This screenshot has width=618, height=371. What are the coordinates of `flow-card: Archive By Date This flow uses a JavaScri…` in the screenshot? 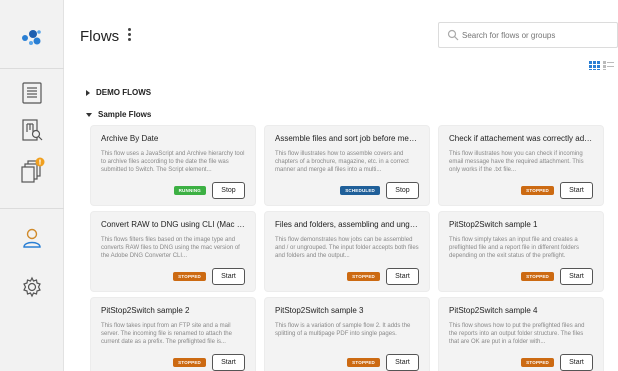 It's located at (173, 165).